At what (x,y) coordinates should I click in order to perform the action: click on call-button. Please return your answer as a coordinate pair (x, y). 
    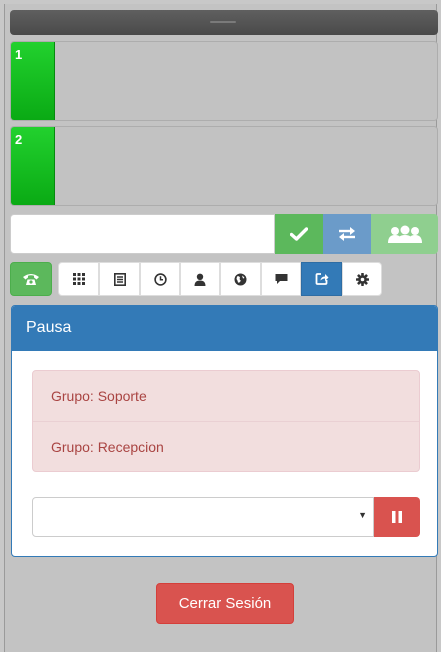
    Looking at the image, I should click on (299, 234).